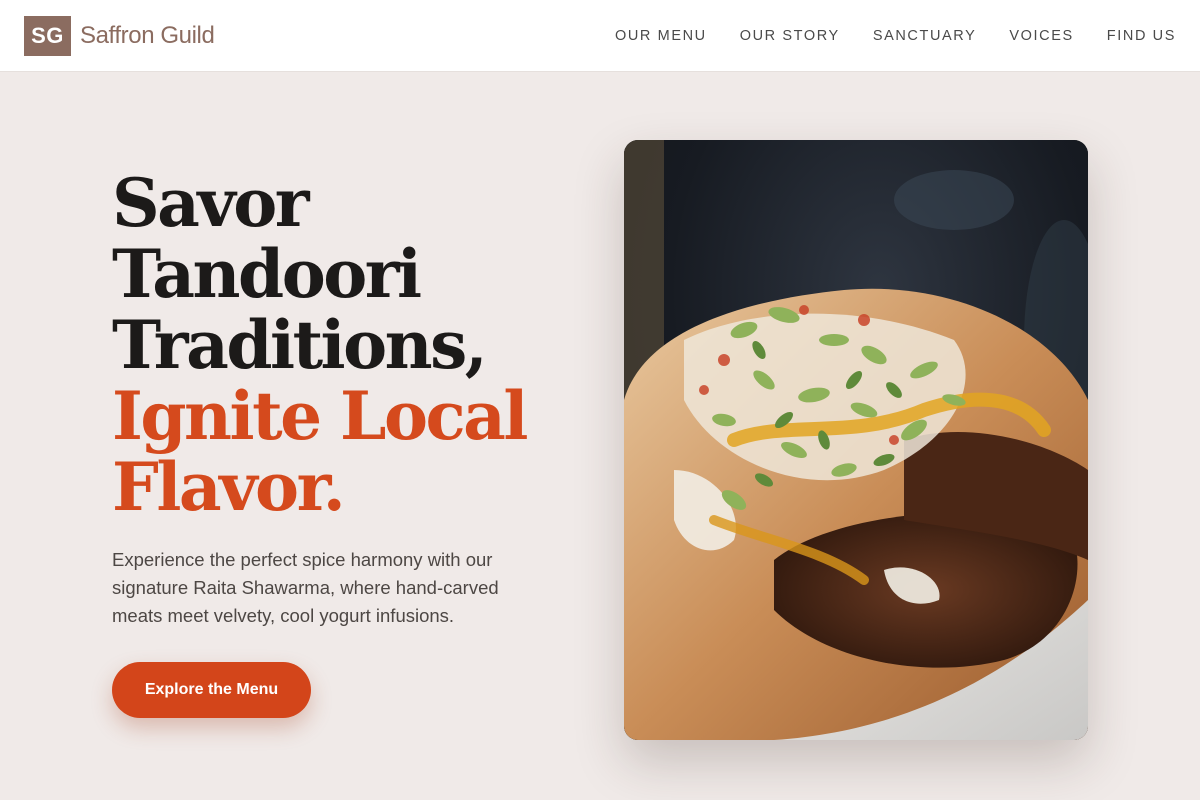 The height and width of the screenshot is (800, 1200). I want to click on nav-link-sanctuary: SANCTUARY, so click(925, 36).